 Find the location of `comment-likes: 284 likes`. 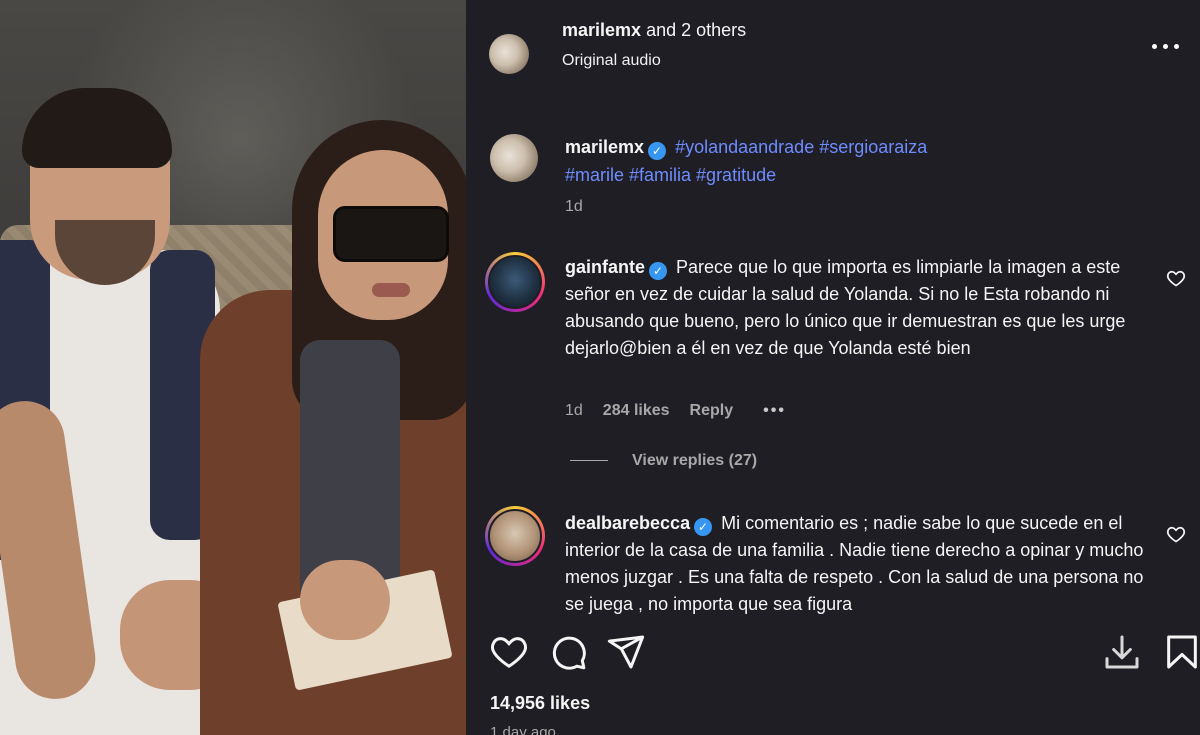

comment-likes: 284 likes is located at coordinates (636, 410).